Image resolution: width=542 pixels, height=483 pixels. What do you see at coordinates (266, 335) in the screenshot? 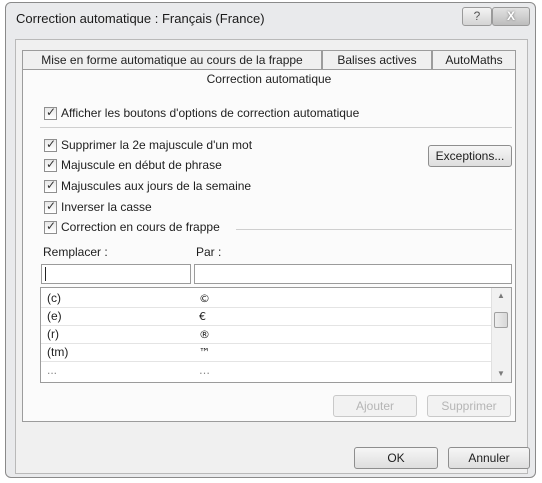
I see `list-item: (r) ®` at bounding box center [266, 335].